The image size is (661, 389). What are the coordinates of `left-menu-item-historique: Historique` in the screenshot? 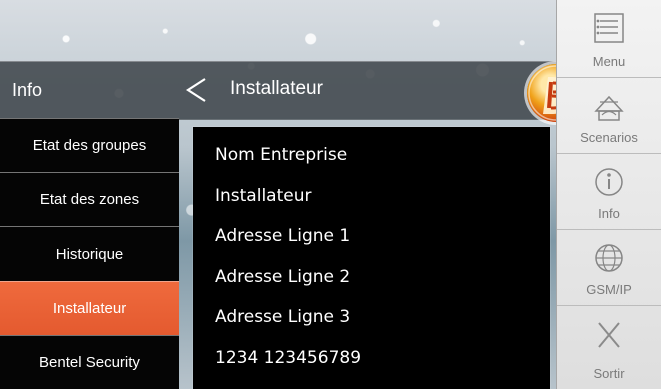 It's located at (89, 253).